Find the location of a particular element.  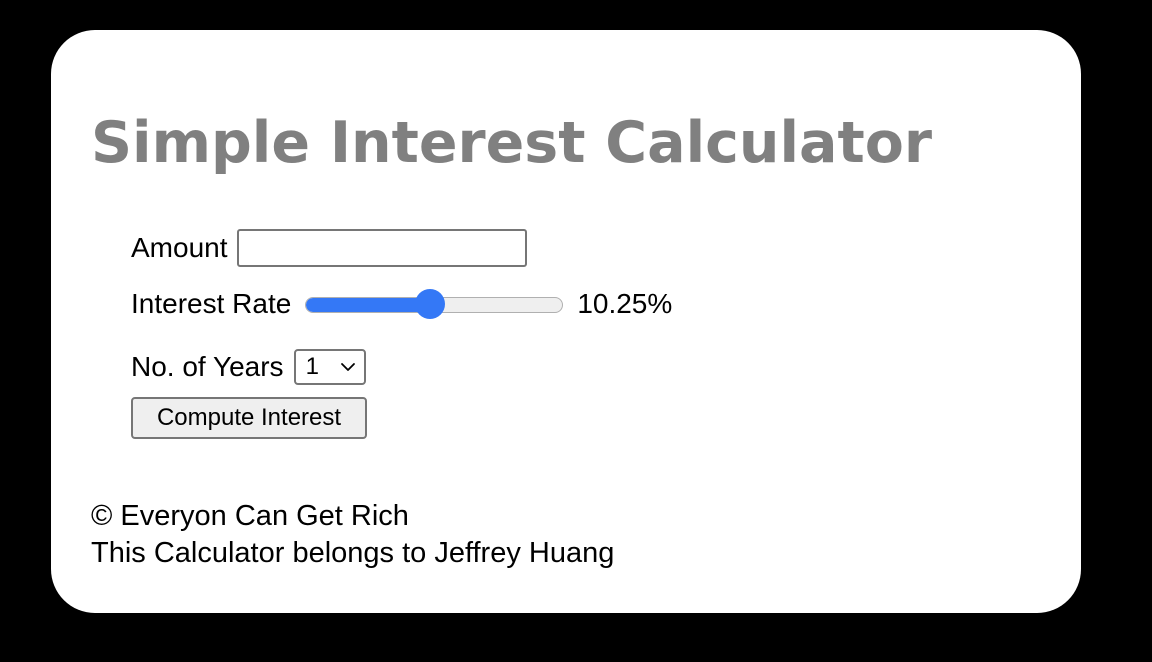

years-label: No. of Years is located at coordinates (207, 366).